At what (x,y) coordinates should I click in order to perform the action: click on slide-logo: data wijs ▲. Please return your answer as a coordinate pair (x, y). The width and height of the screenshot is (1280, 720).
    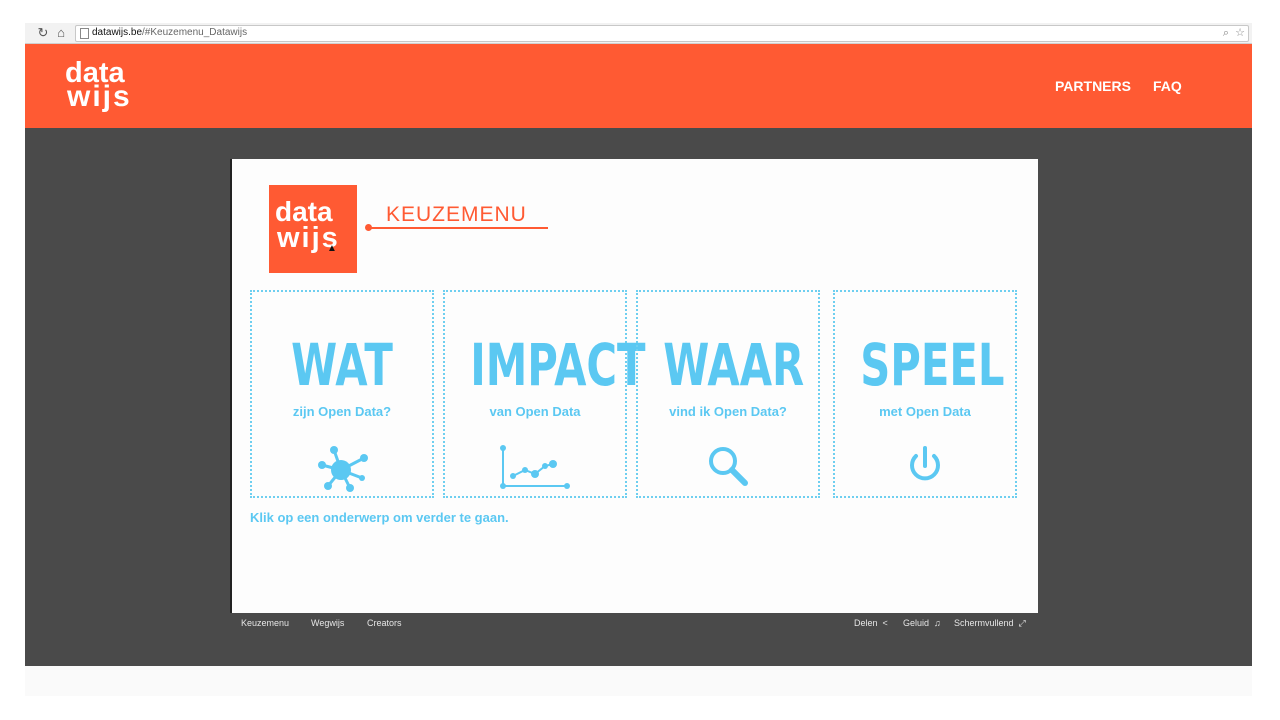
    Looking at the image, I should click on (313, 229).